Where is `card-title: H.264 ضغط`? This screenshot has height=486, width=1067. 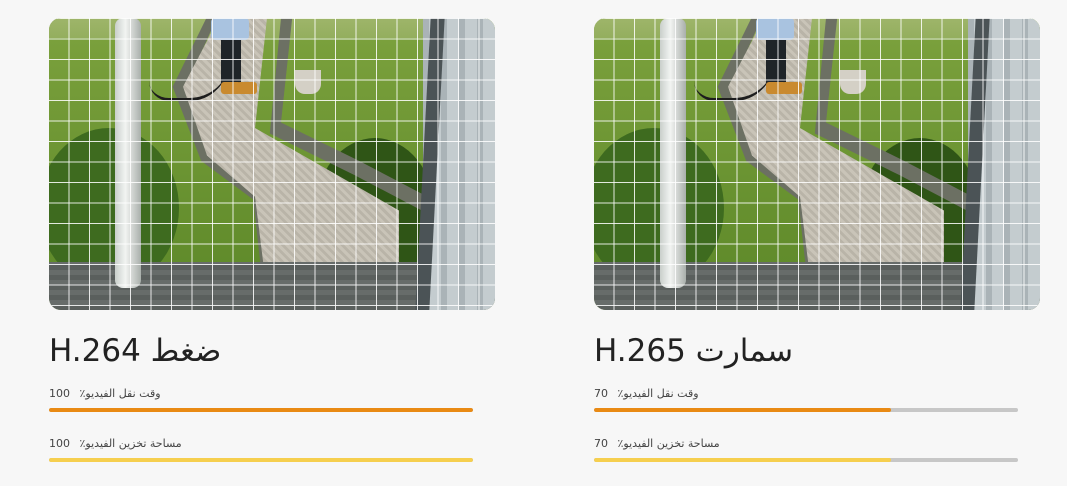
card-title: H.264 ضغط is located at coordinates (135, 351).